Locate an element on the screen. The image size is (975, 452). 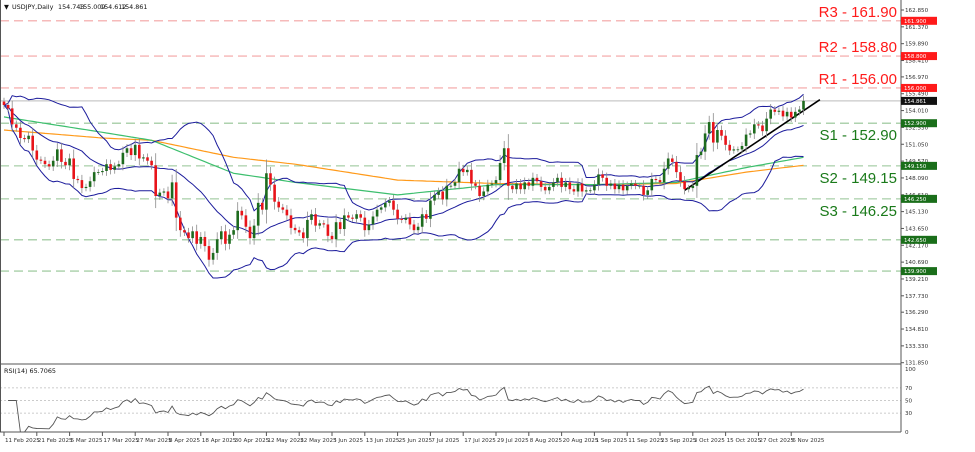
level-tag-label: 158.800 is located at coordinates (915, 57).